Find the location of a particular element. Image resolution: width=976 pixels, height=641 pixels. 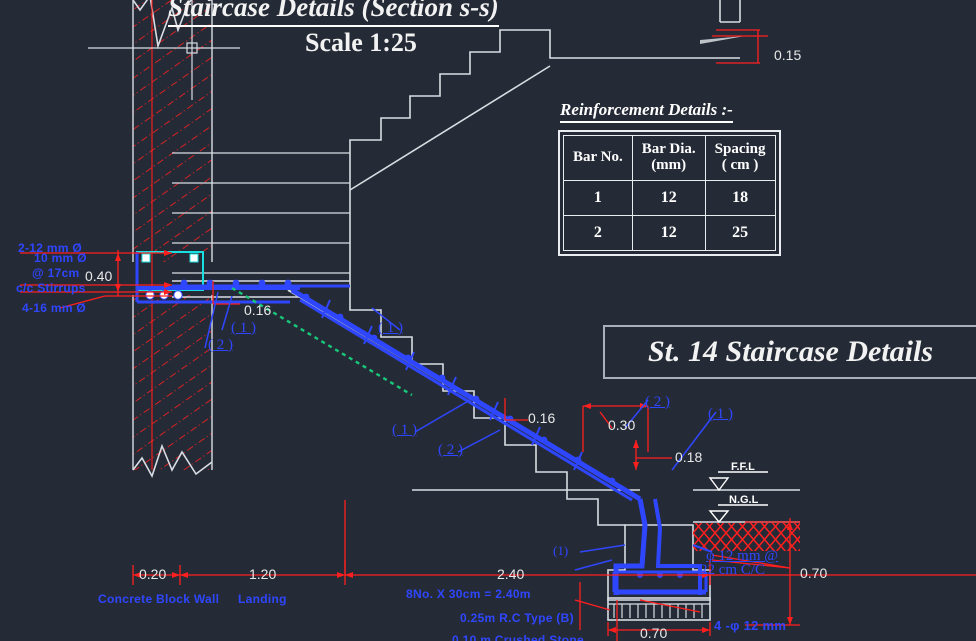

scale-label: Scale 1:25 is located at coordinates (361, 42).